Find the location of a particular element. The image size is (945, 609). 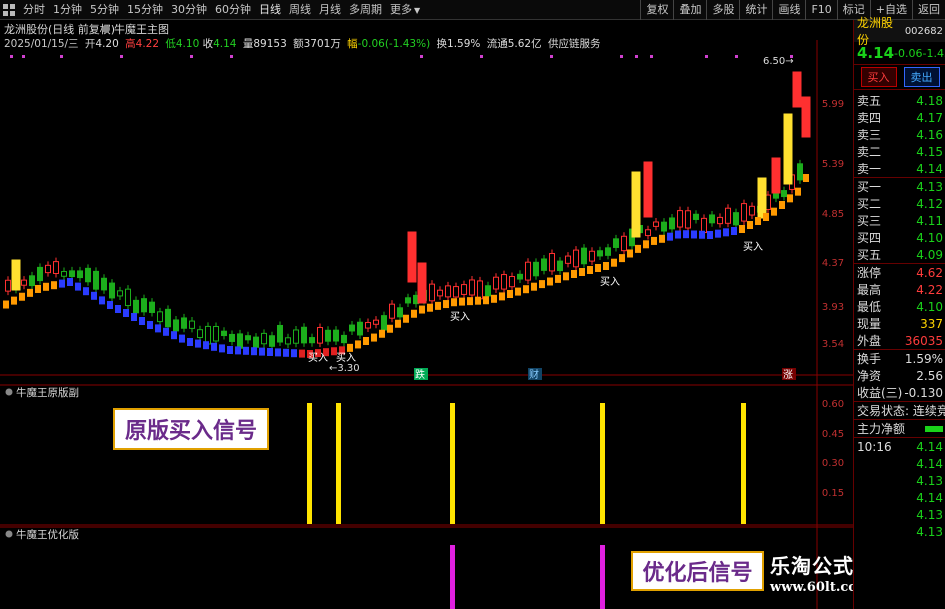

optimized-signal-annotation: 优化后信号 is located at coordinates (697, 571).